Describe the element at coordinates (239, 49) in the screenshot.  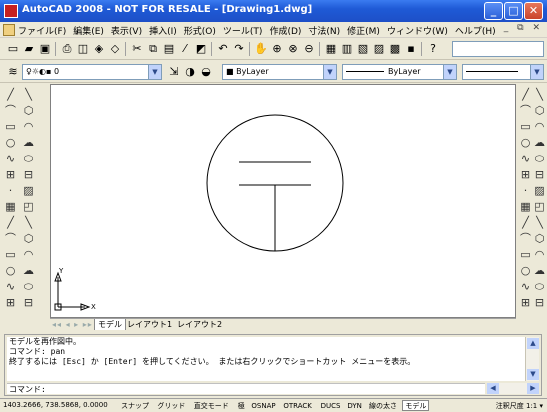
I see `redo-icon: ↷` at that location.